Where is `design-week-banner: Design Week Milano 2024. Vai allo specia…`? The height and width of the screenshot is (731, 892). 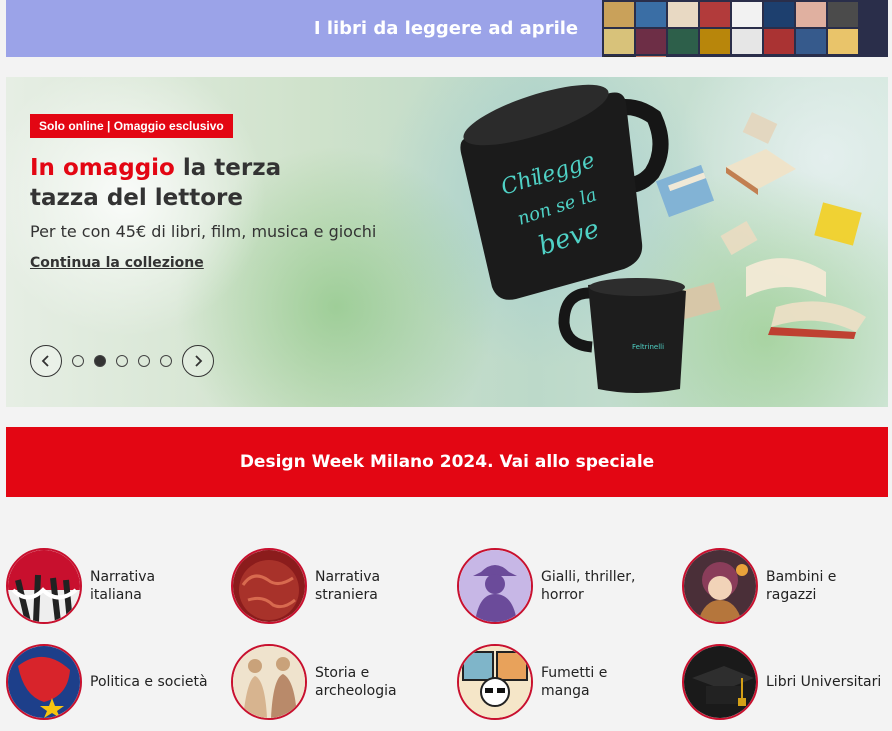 design-week-banner: Design Week Milano 2024. Vai allo specia… is located at coordinates (447, 462).